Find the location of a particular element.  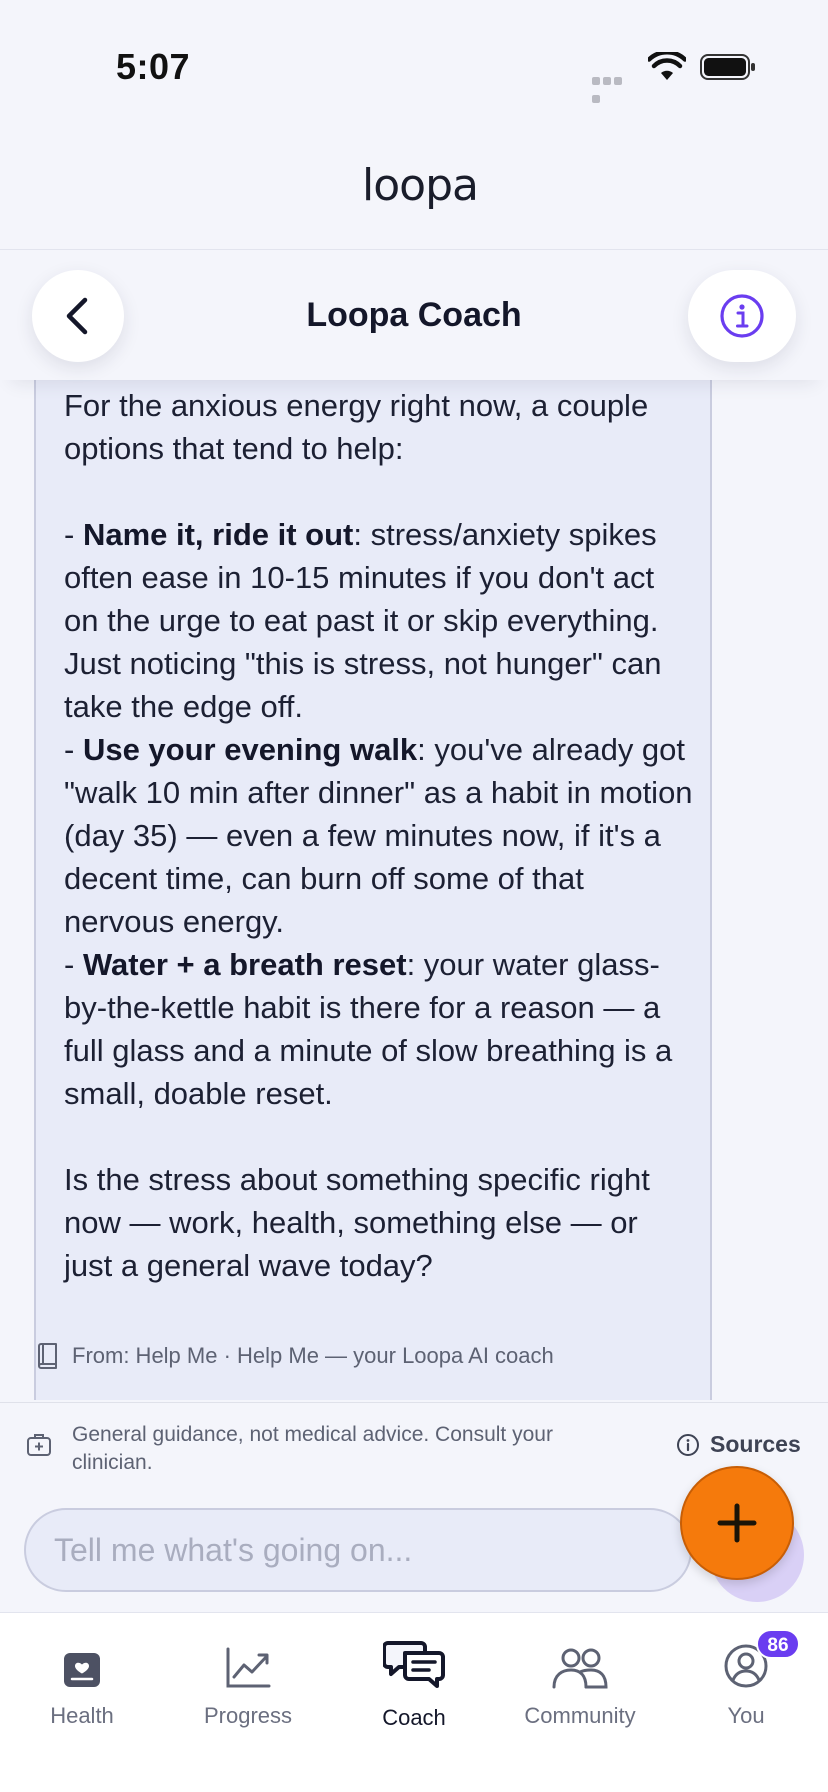

sources-button: Sources is located at coordinates (738, 1444).